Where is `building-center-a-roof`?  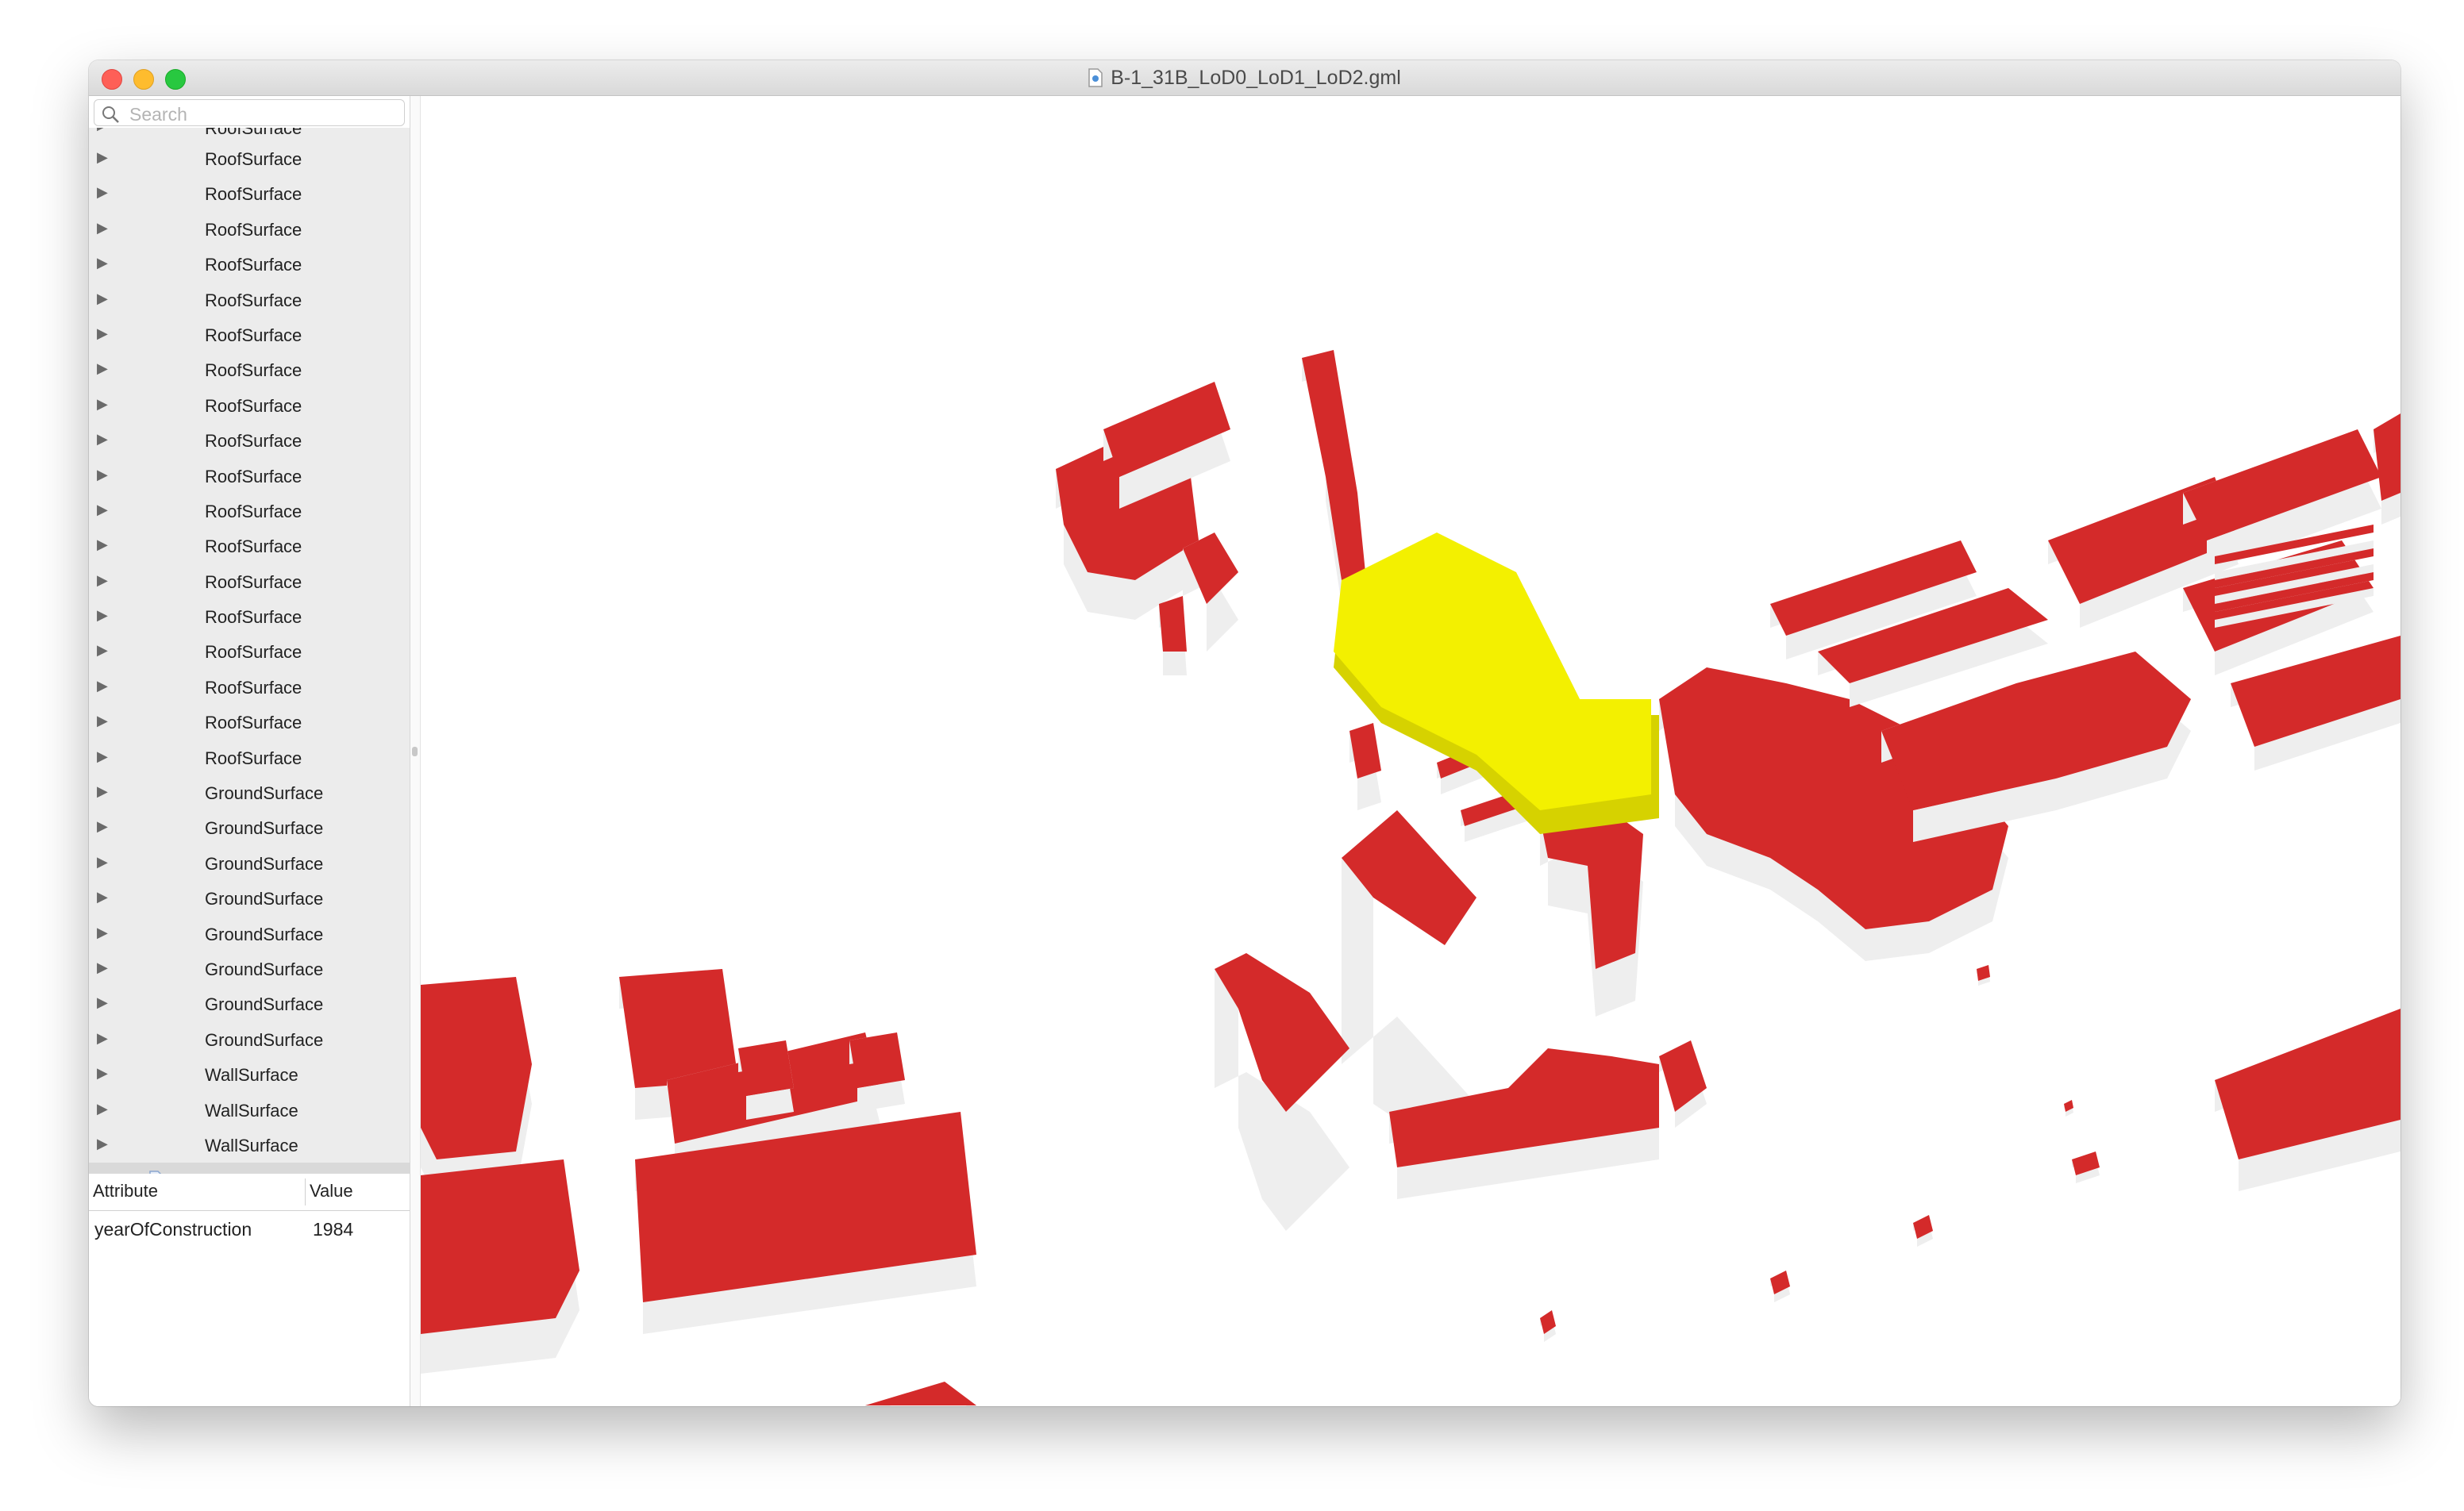
building-center-a-roof is located at coordinates (1365, 751).